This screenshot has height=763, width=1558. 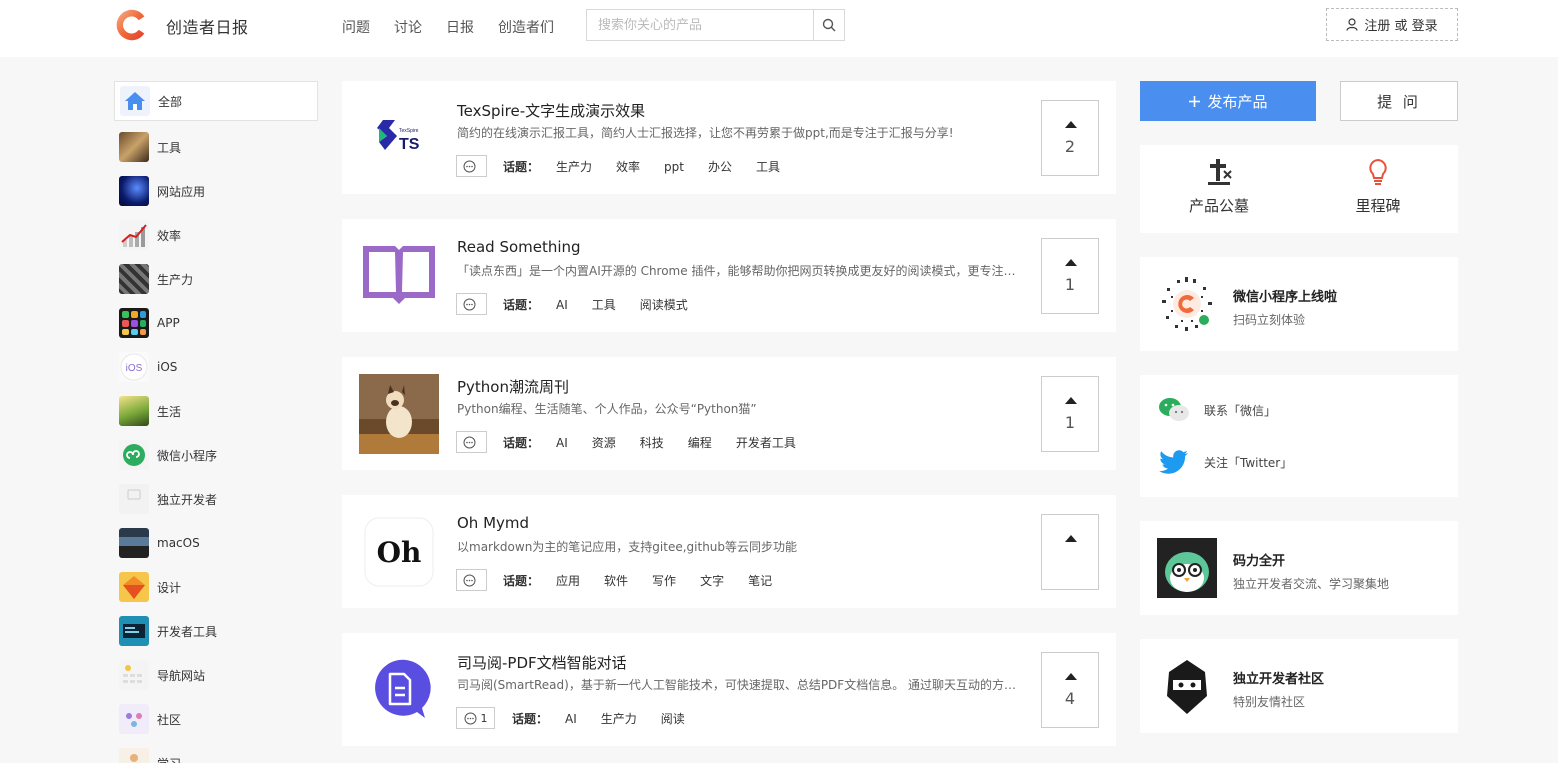 What do you see at coordinates (1378, 186) in the screenshot?
I see `milestone-link: 里程碑` at bounding box center [1378, 186].